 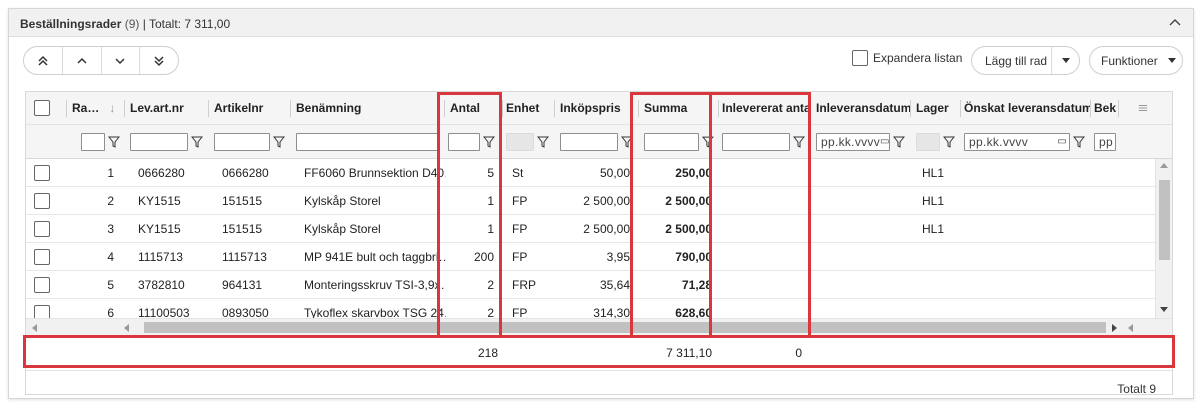 I want to click on filter-bek-input: pp, so click(x=1105, y=141).